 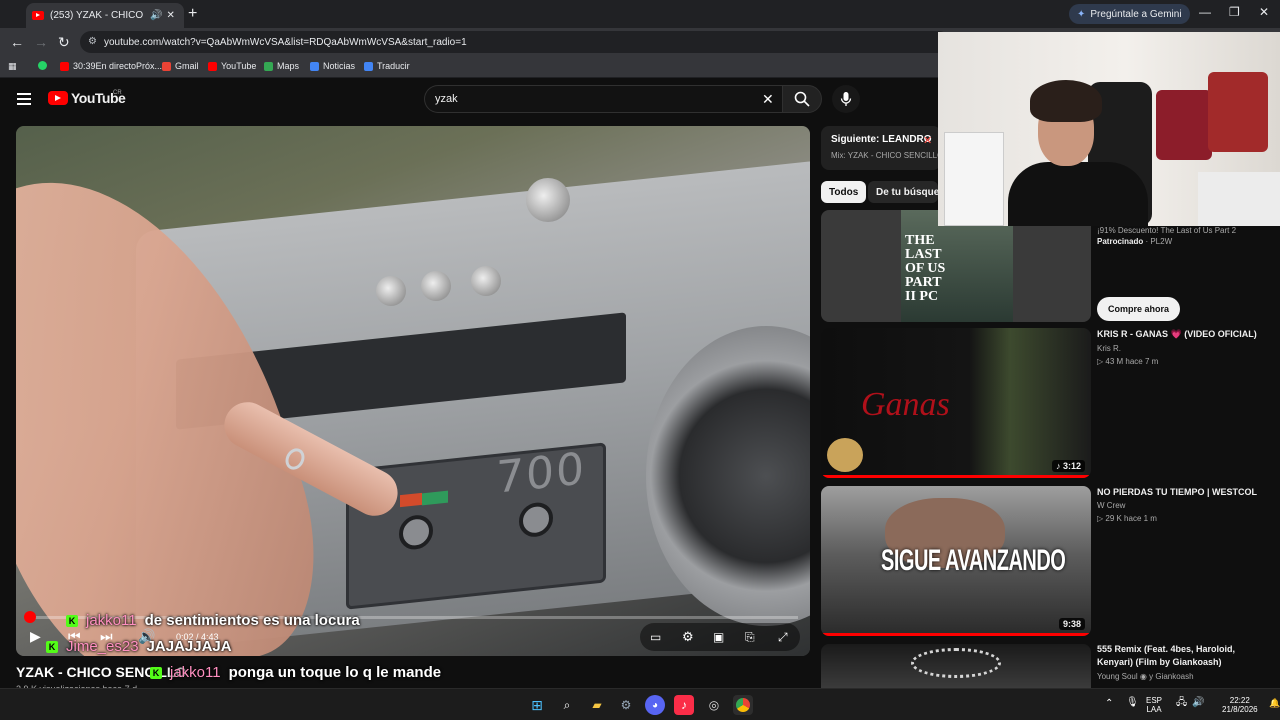 I want to click on tab-title: (253) YZAK - CHICO SENCILLO, so click(x=98, y=15).